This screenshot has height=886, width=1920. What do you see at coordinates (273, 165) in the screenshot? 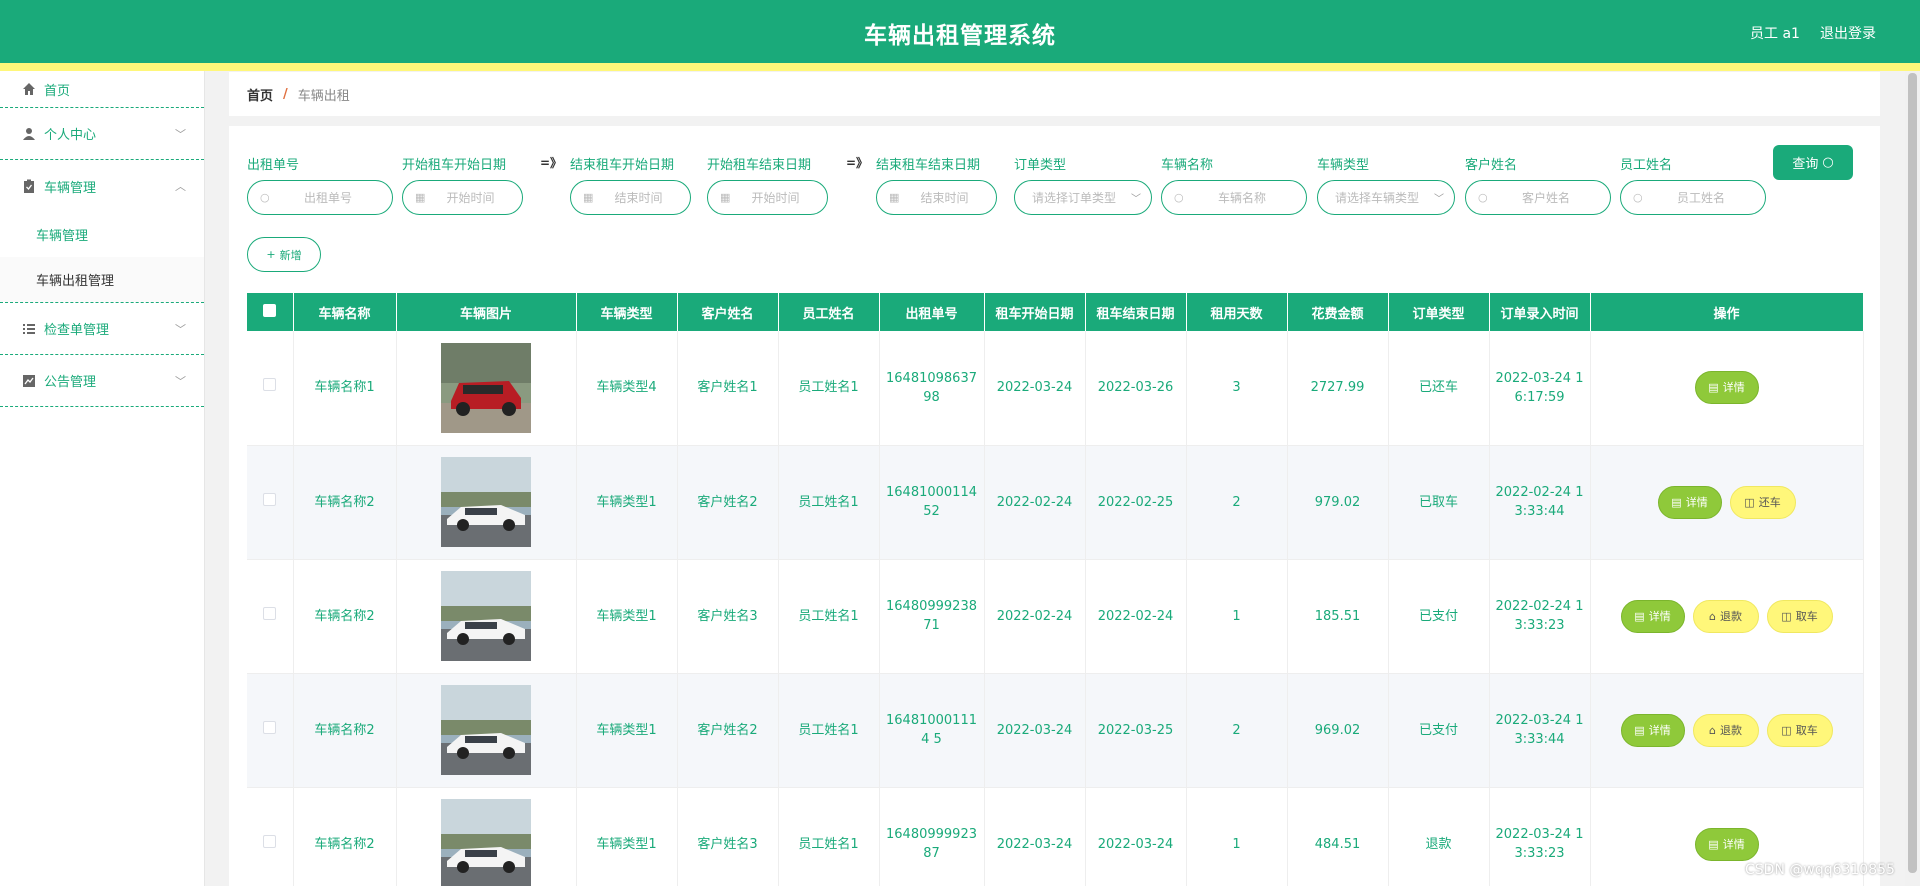
I see `filter-label-order-no: 出租单号` at bounding box center [273, 165].